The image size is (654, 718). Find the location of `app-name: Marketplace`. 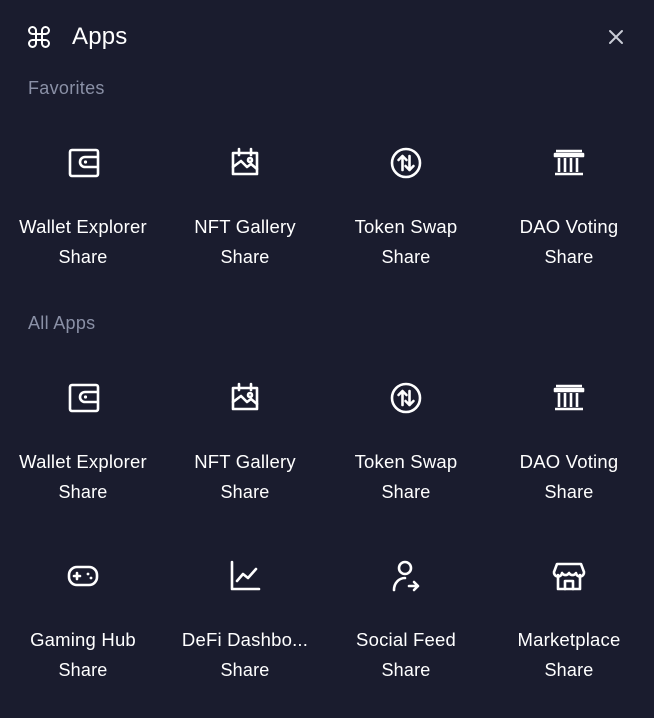

app-name: Marketplace is located at coordinates (569, 639).